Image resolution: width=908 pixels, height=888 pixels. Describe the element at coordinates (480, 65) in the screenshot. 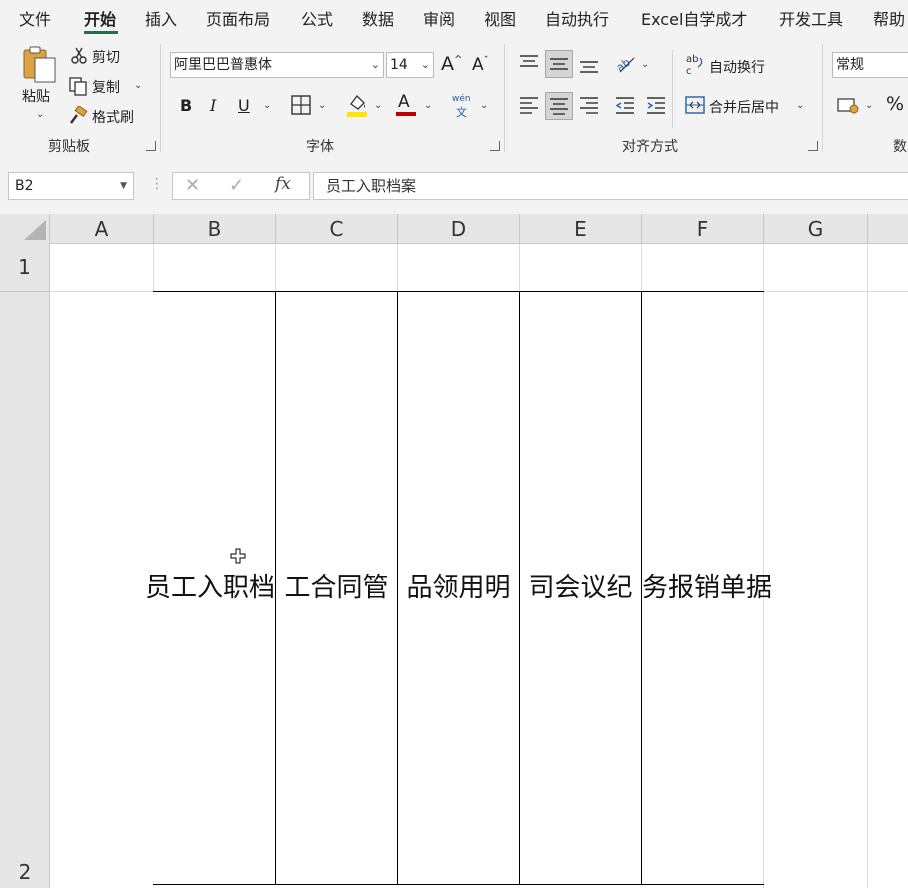

I see `decrease-font-size-icon: Aˇ` at that location.